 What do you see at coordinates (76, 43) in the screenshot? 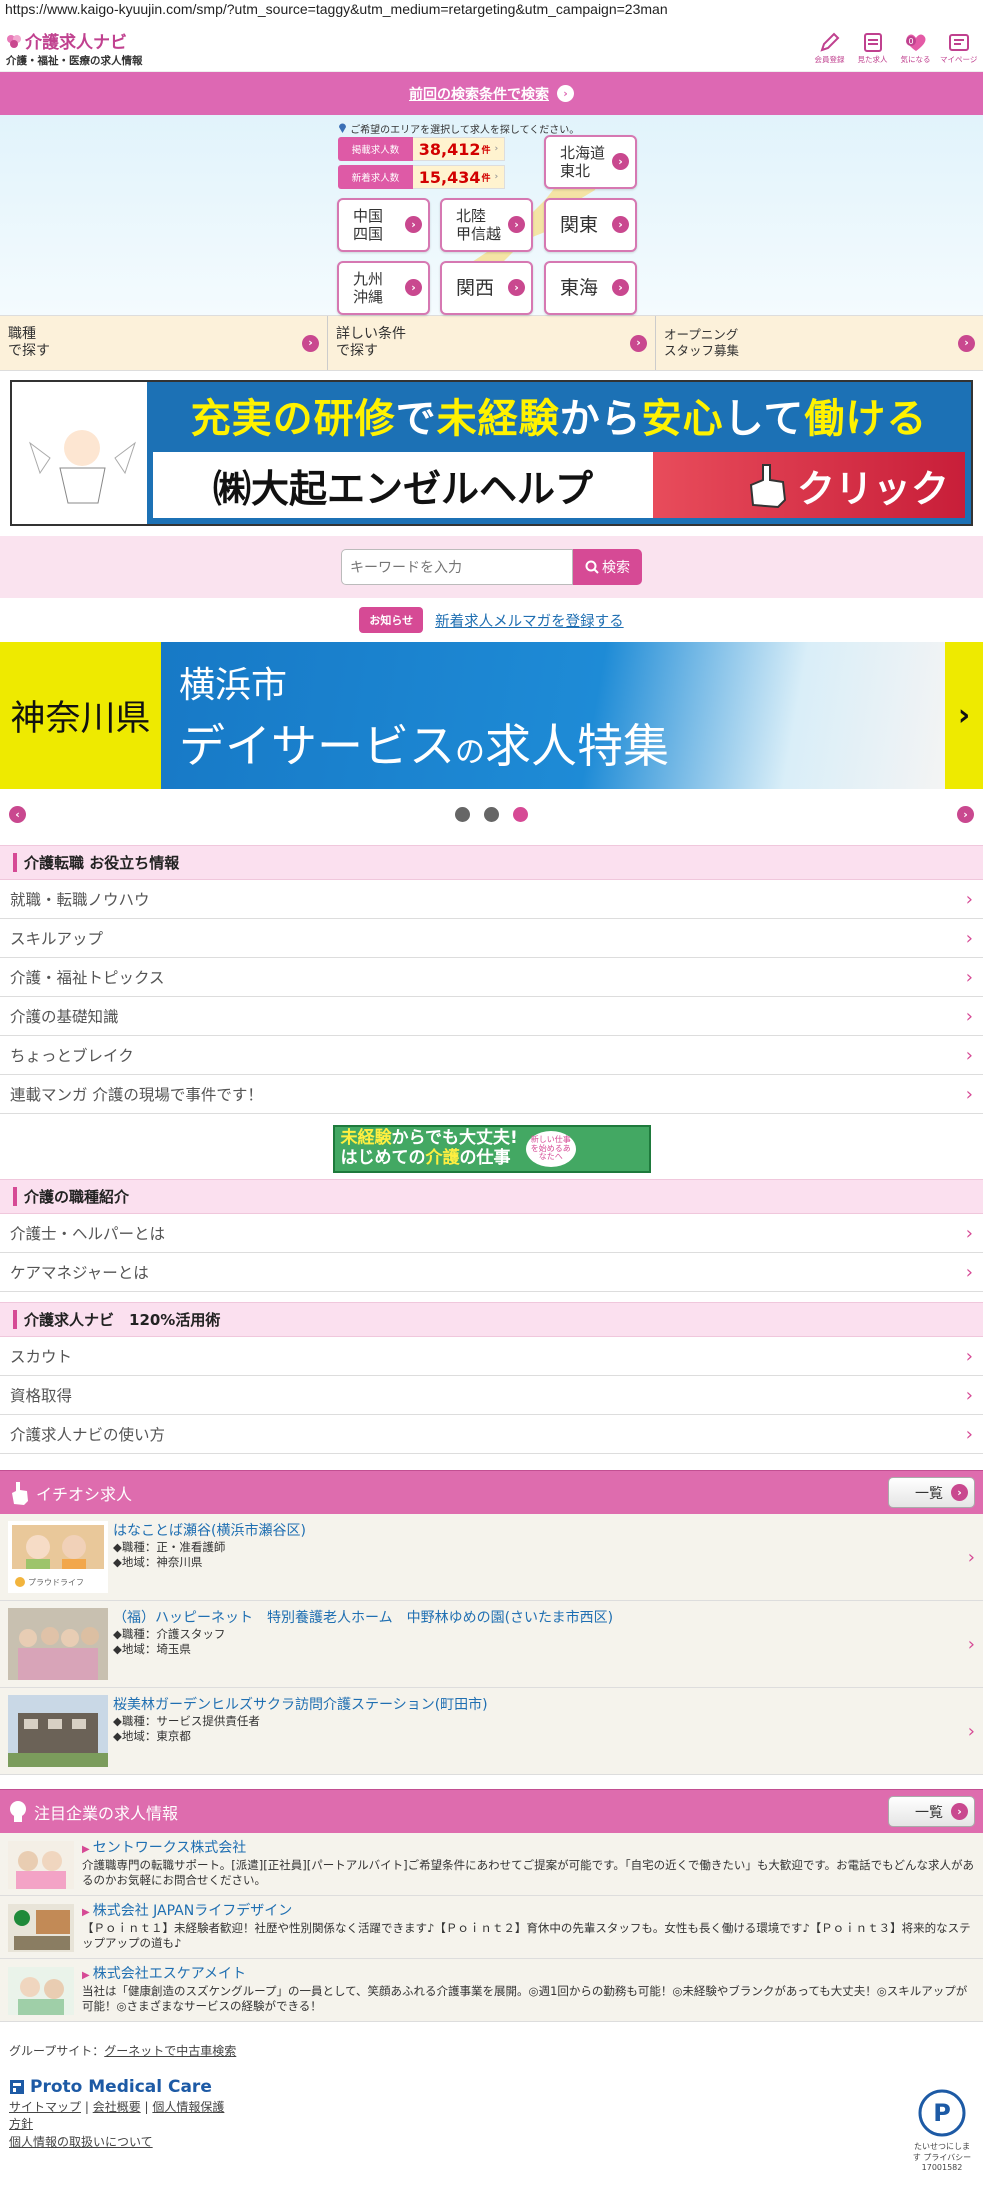
I see `logo-text: 介護求人ナビ` at bounding box center [76, 43].